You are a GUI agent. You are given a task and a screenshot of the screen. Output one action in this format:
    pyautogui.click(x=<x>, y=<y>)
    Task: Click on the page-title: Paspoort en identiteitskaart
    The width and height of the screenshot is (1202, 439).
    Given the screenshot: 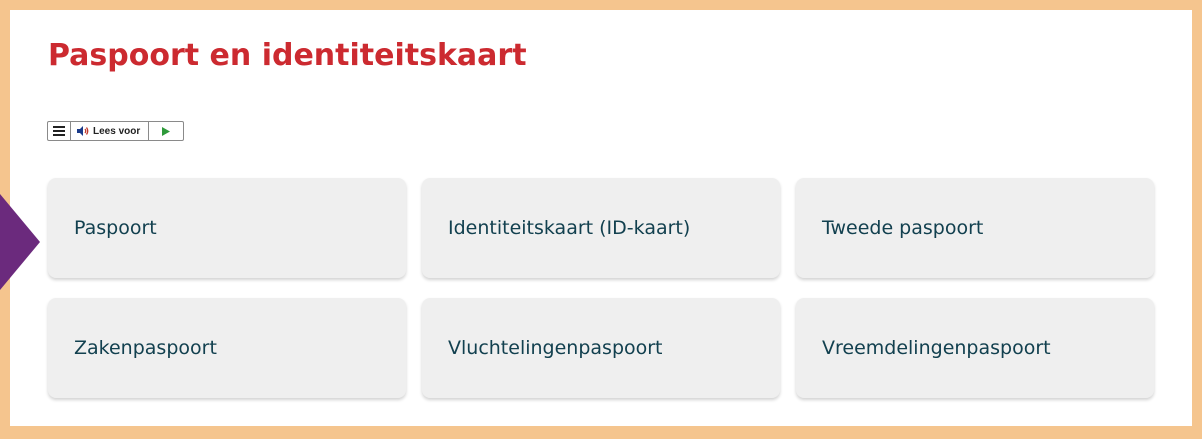 What is the action you would take?
    pyautogui.click(x=287, y=55)
    